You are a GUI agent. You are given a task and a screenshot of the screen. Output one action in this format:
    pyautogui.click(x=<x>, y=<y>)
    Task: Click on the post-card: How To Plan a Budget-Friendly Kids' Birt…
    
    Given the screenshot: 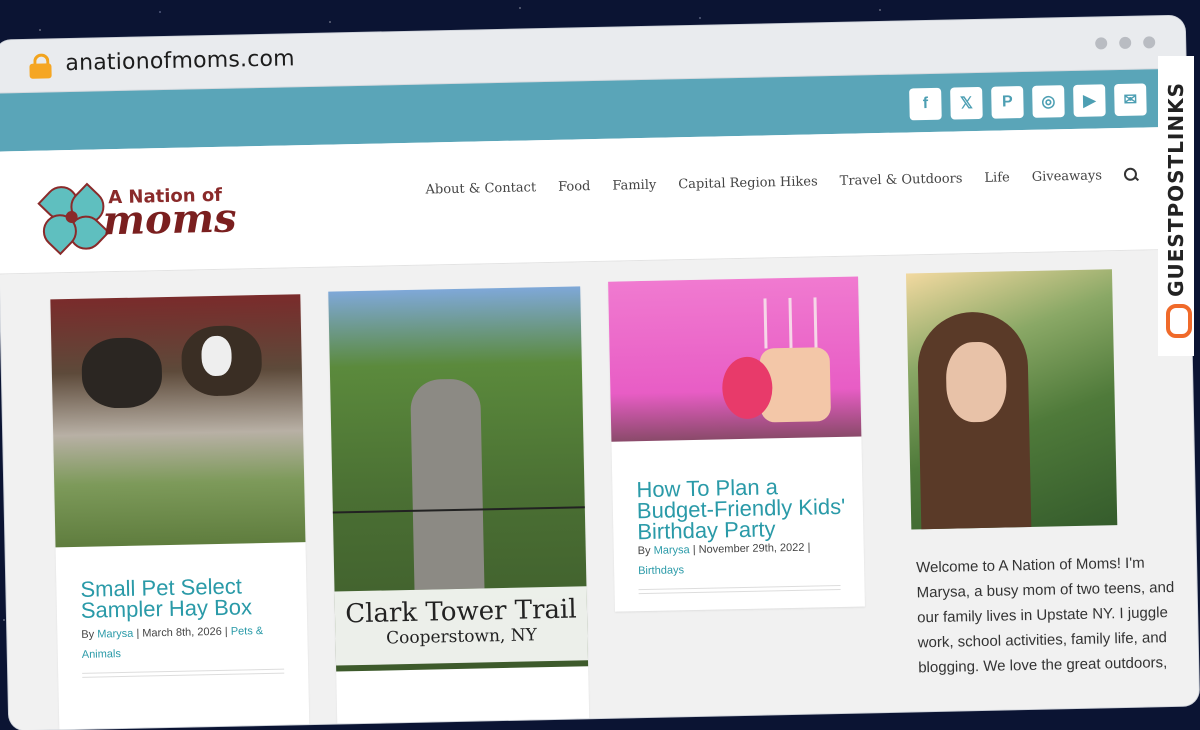 What is the action you would take?
    pyautogui.click(x=736, y=444)
    